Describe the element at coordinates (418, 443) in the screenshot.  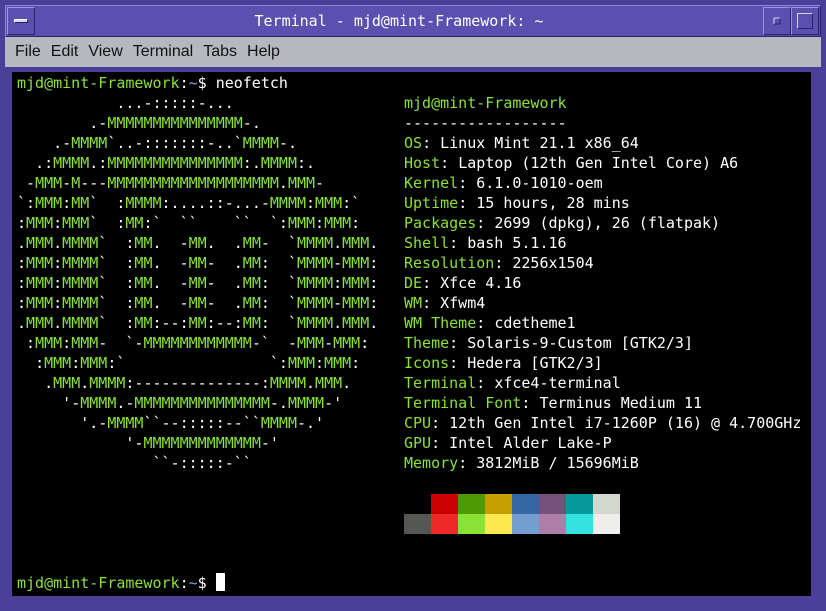
I see `info-key: GPU` at that location.